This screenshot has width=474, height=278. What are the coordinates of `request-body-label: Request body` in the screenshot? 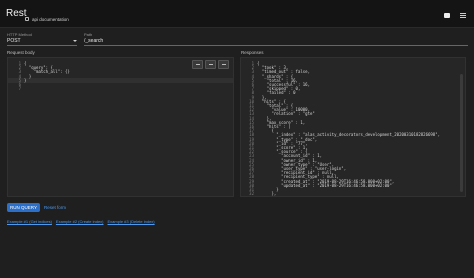 It's located at (21, 52).